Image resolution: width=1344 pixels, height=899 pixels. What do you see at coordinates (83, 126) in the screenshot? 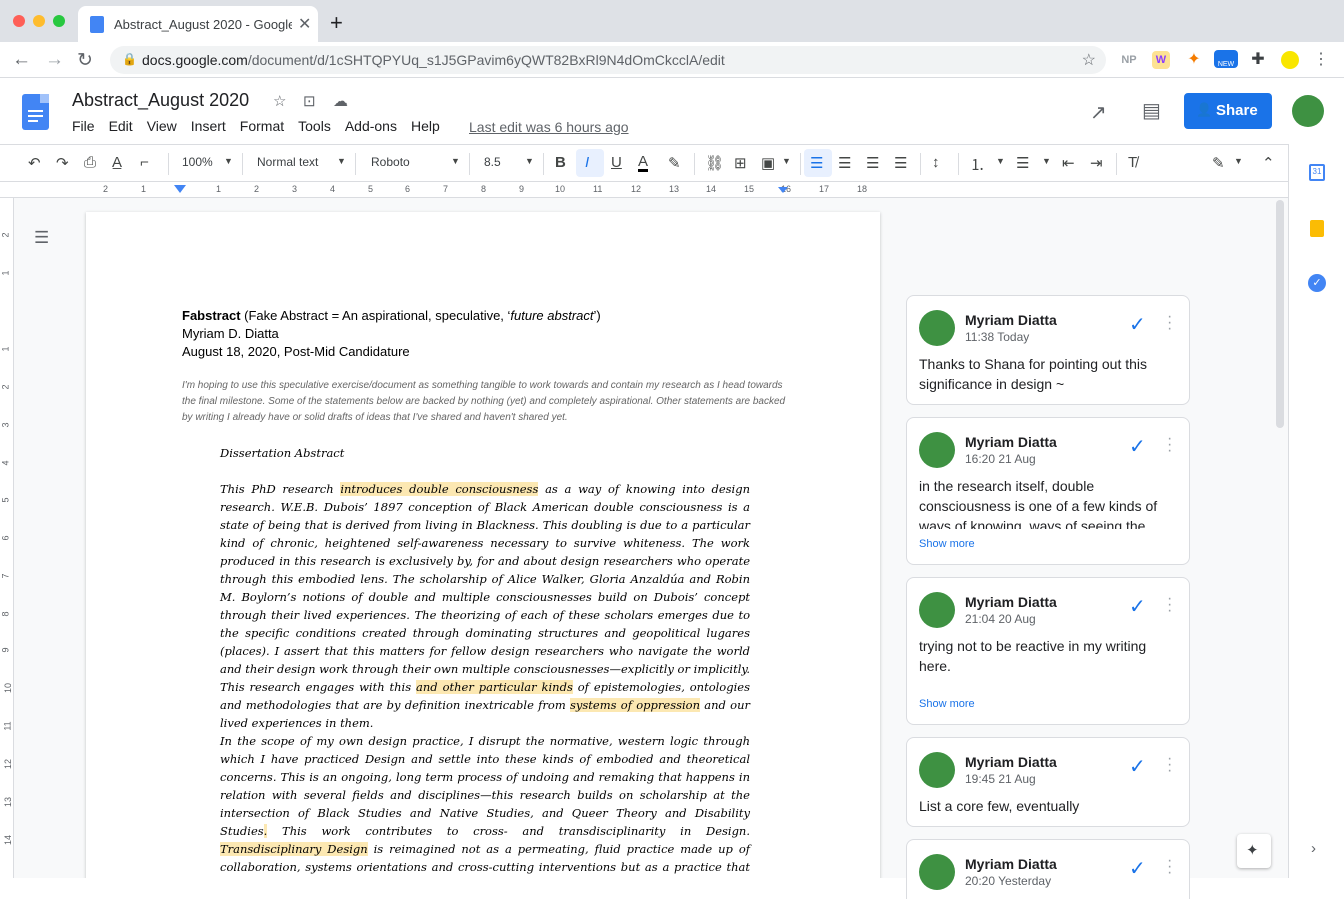
I see `menu-file: File` at bounding box center [83, 126].